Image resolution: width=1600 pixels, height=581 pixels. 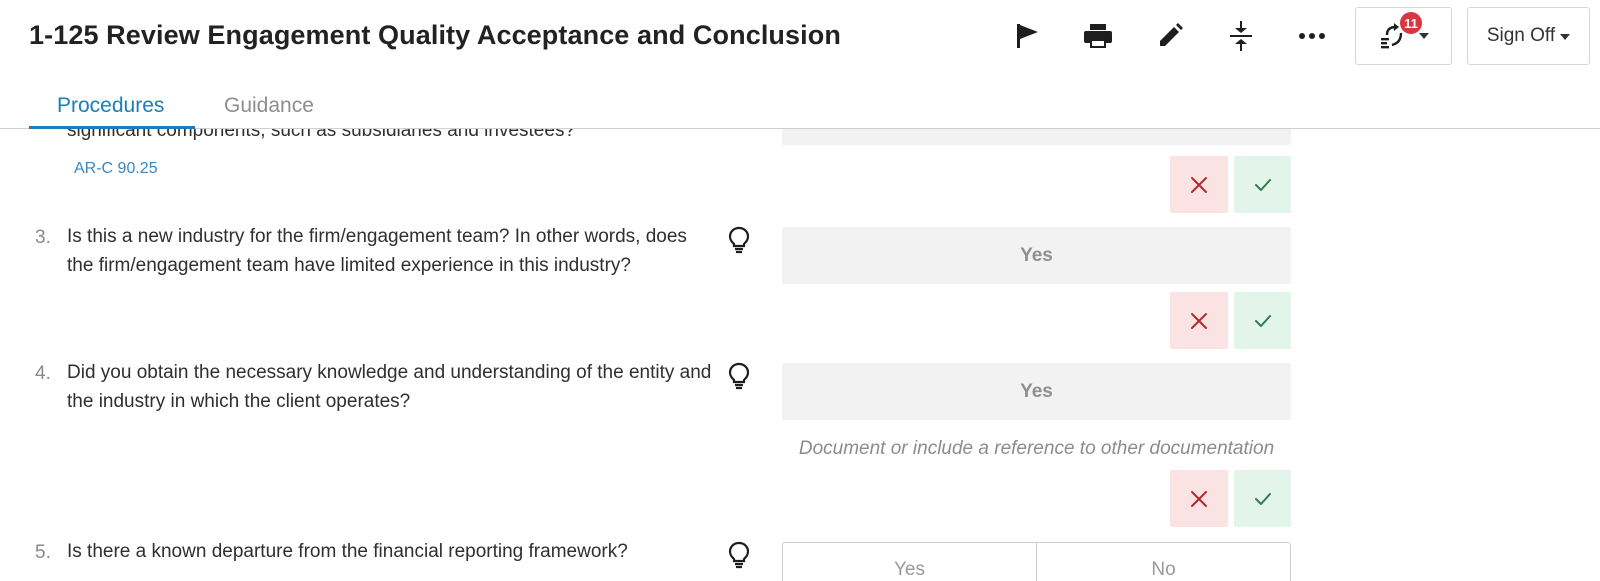 I want to click on reference-link: AR-C 90.25, so click(x=116, y=169).